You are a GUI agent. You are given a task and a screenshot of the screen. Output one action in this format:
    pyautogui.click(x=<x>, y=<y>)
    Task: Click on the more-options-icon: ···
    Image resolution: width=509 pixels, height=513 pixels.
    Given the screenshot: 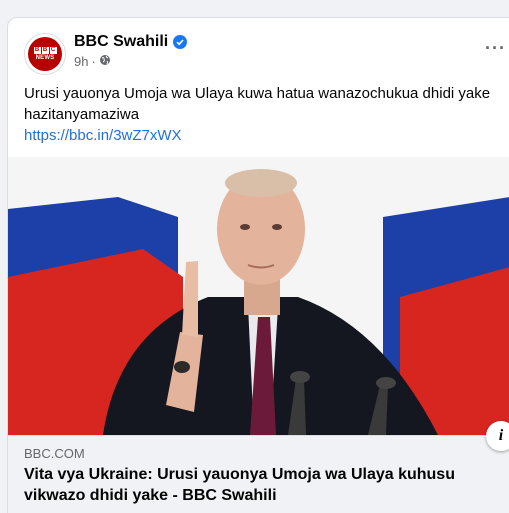 What is the action you would take?
    pyautogui.click(x=495, y=48)
    